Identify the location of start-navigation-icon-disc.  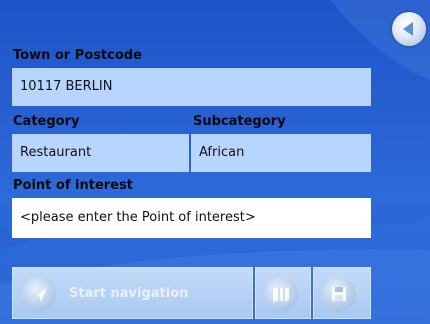
(39, 294).